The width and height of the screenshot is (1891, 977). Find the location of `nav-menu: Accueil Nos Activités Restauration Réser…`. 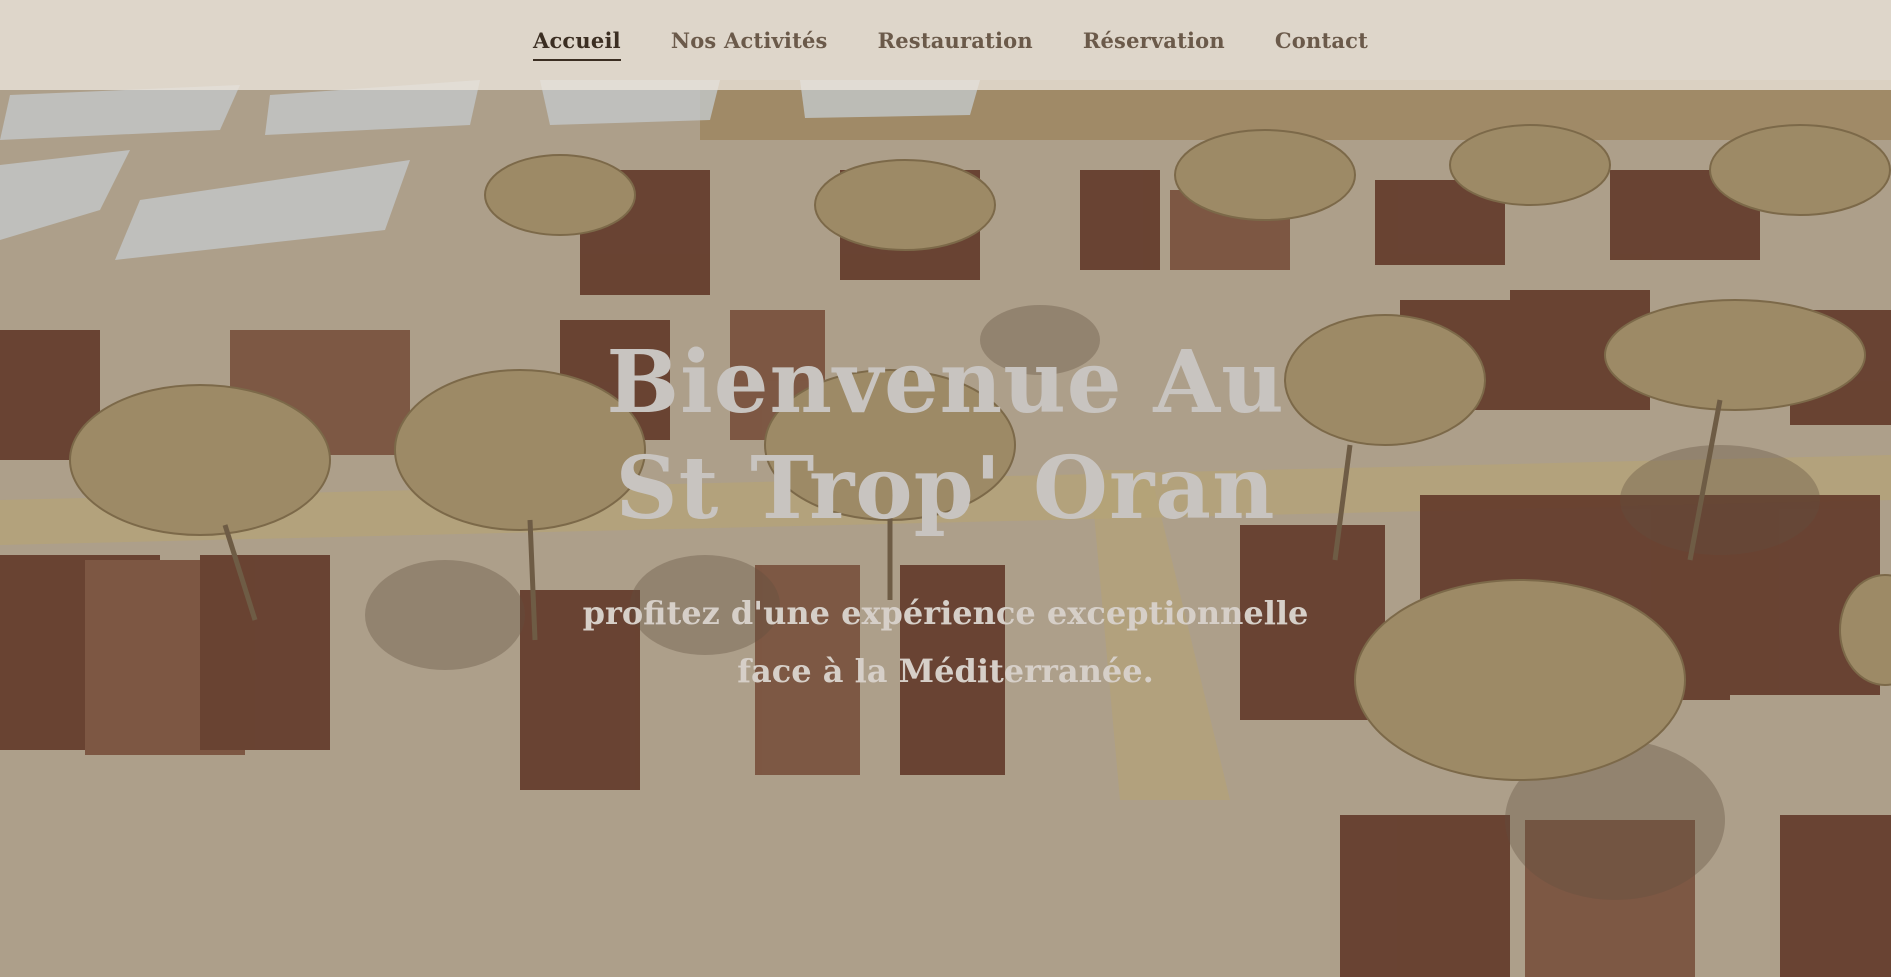

nav-menu: Accueil Nos Activités Restauration Réser… is located at coordinates (950, 30).